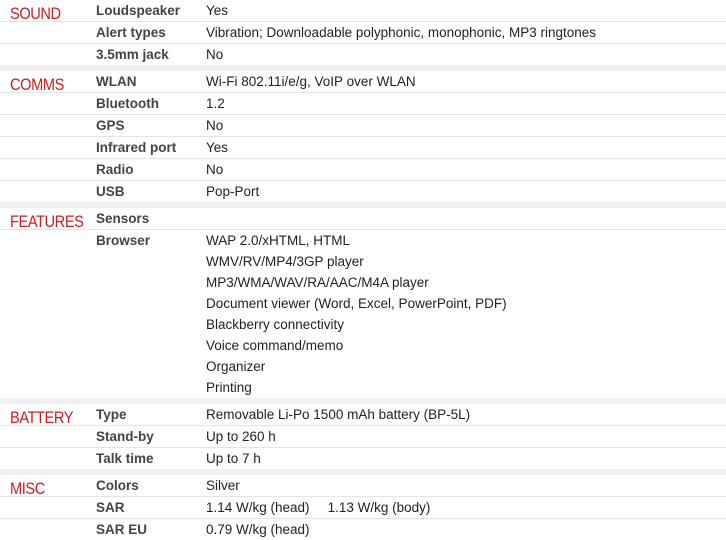 This screenshot has height=540, width=726. I want to click on spec-value-cell: Printing, so click(229, 387).